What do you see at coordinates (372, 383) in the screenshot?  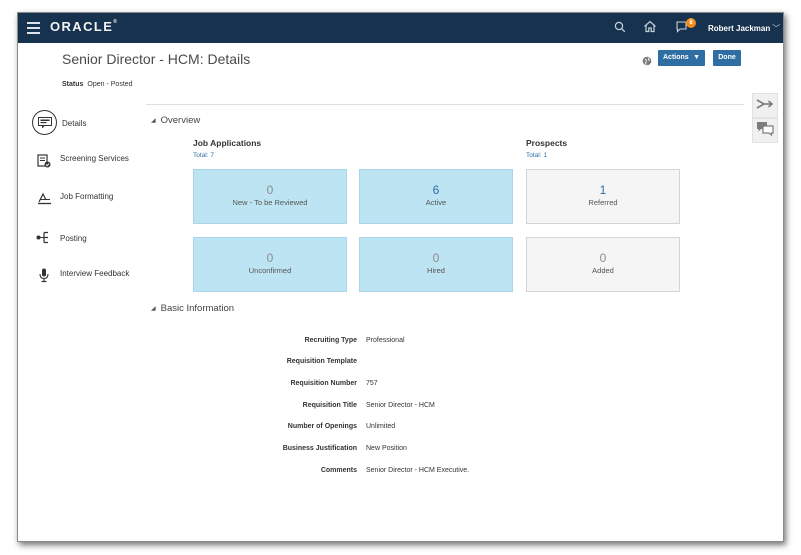 I see `field-value: 757` at bounding box center [372, 383].